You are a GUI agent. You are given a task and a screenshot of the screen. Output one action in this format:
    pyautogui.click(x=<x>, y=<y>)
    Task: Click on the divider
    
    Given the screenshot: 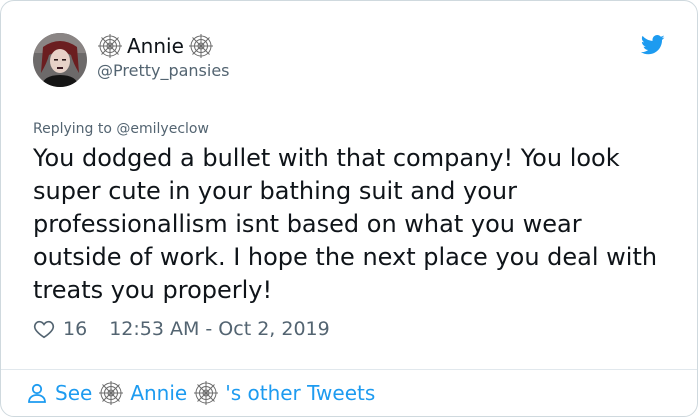 What is the action you would take?
    pyautogui.click(x=349, y=369)
    